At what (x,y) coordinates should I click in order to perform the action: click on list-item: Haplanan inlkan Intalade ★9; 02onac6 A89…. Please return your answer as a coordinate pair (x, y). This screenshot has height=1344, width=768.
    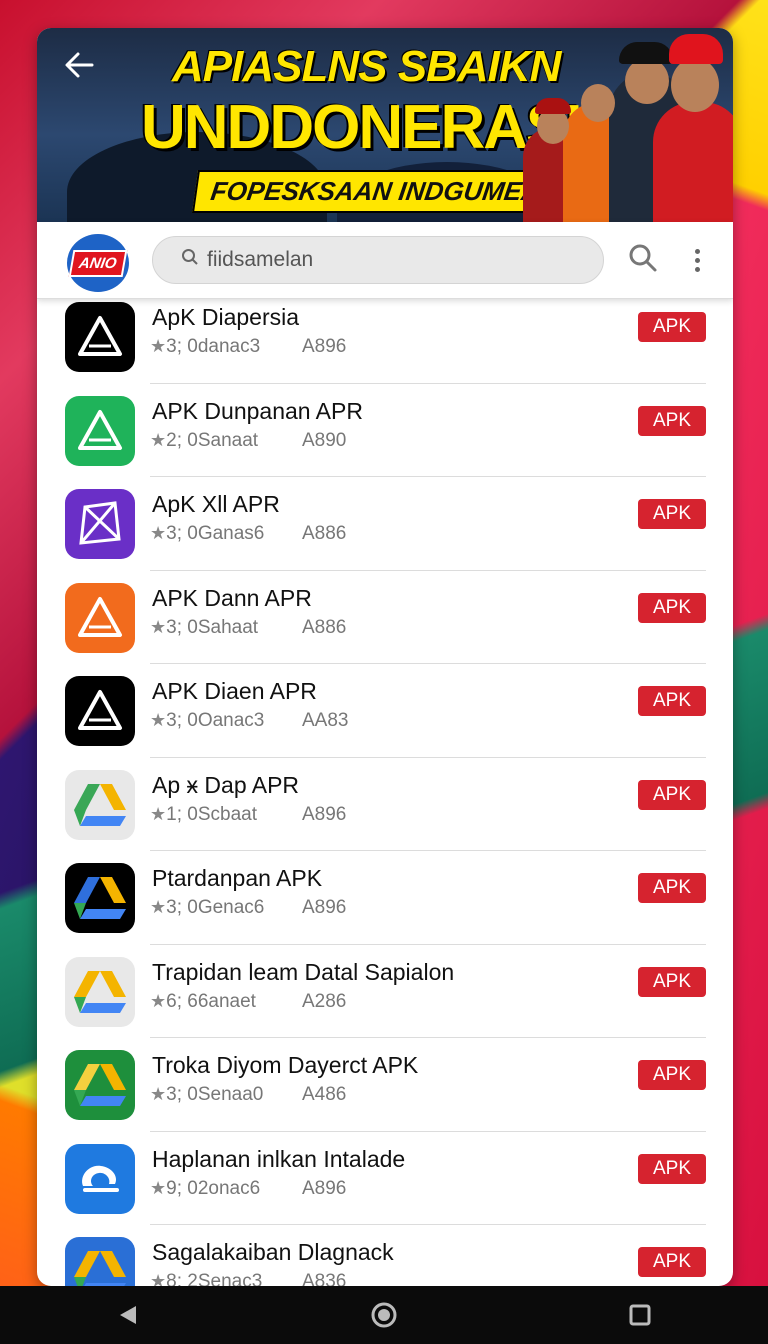
    Looking at the image, I should click on (385, 1179).